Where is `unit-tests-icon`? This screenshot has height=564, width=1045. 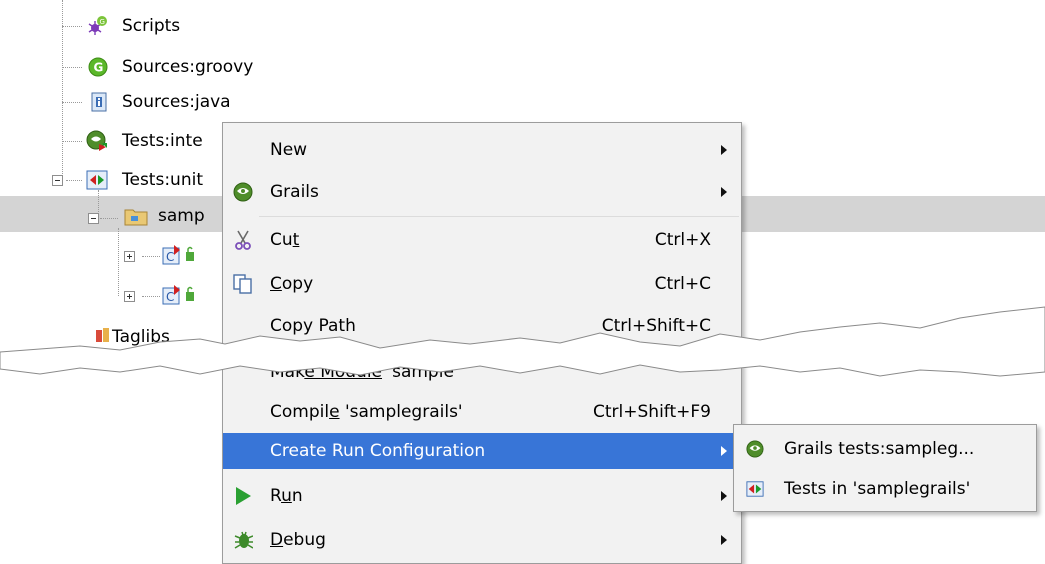
unit-tests-icon is located at coordinates (97, 180).